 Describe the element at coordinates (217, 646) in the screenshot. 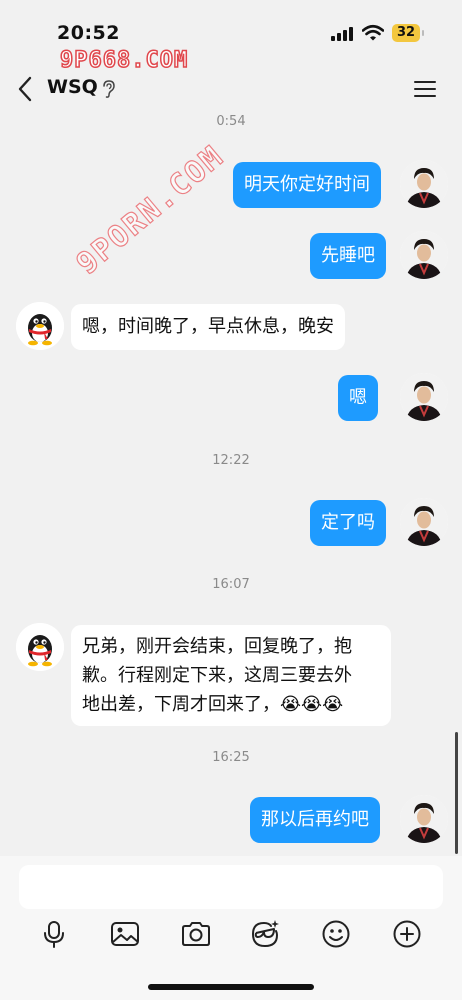

I see `message-line: 兄弟，刚开会结束，回复晚了，抱` at that location.